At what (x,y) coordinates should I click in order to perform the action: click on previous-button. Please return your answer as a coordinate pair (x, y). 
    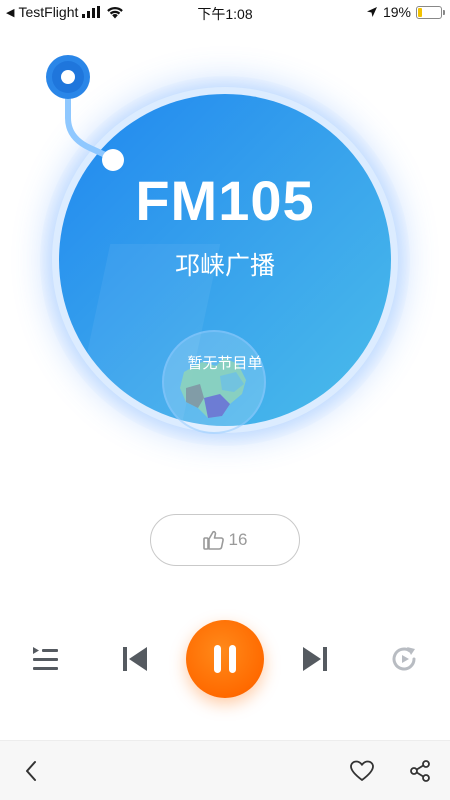
    Looking at the image, I should click on (135, 659).